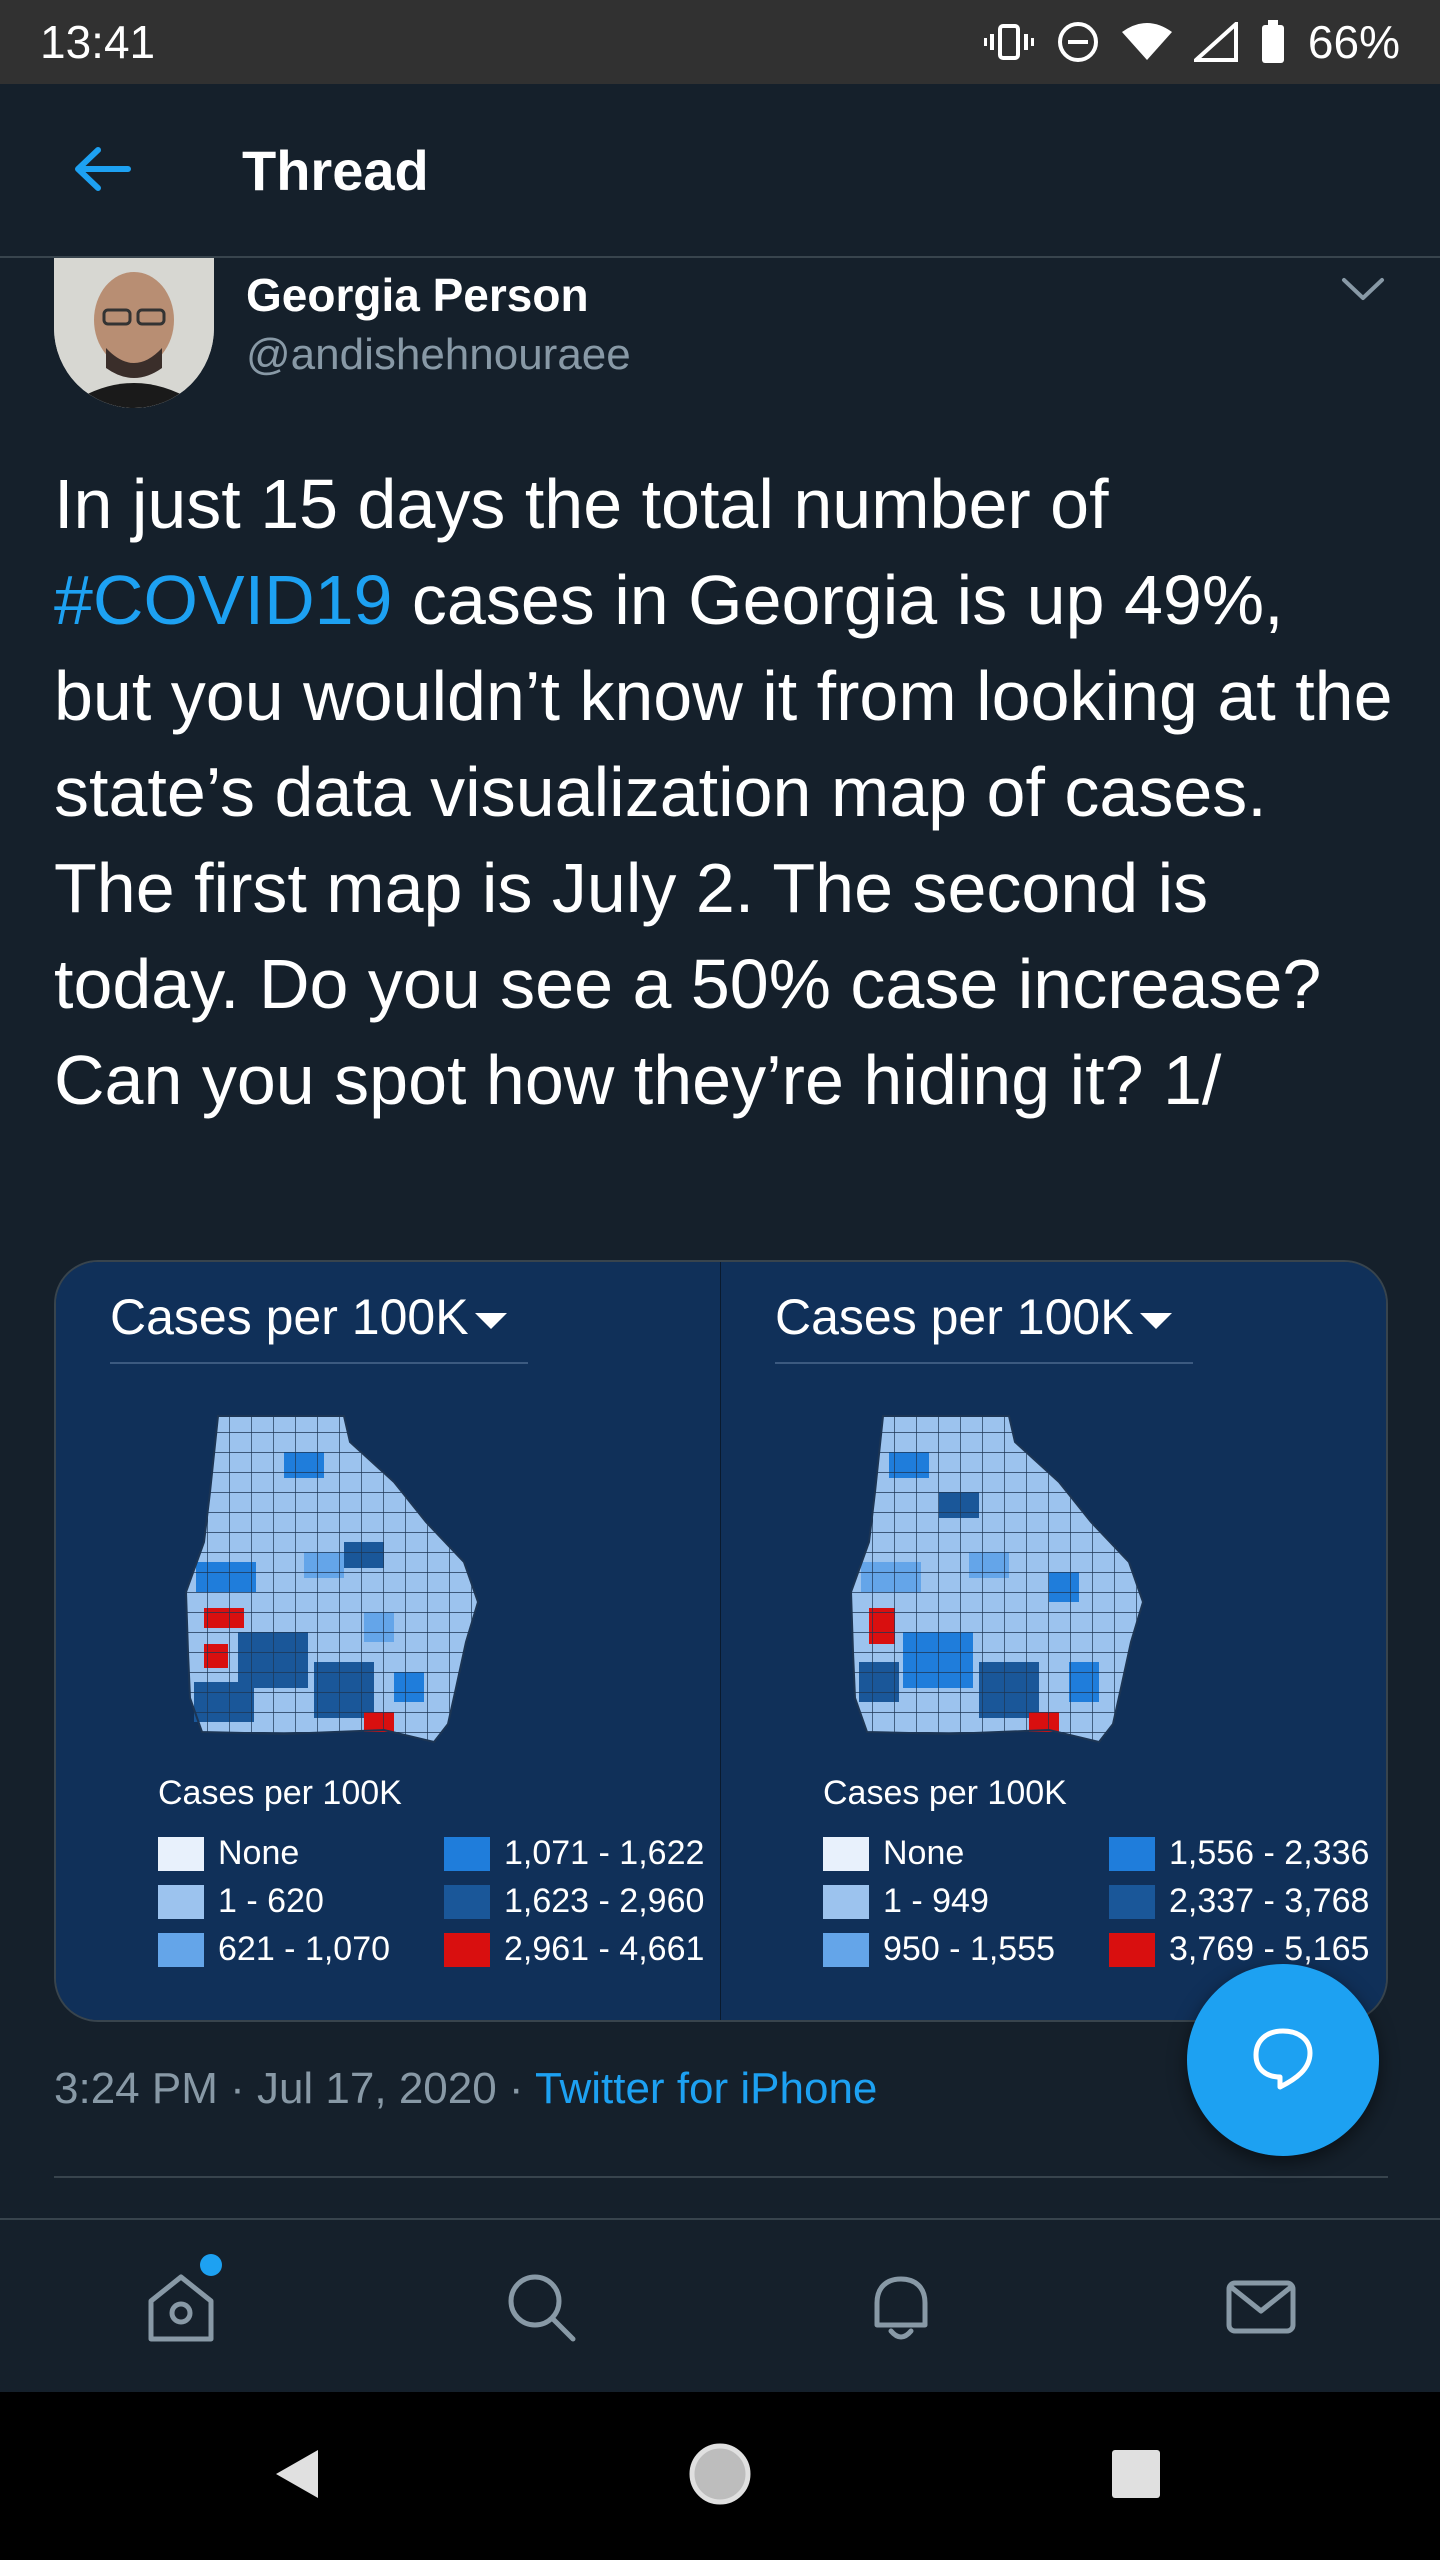 This screenshot has height=2560, width=1440. I want to click on square-recents-icon, so click(1136, 2476).